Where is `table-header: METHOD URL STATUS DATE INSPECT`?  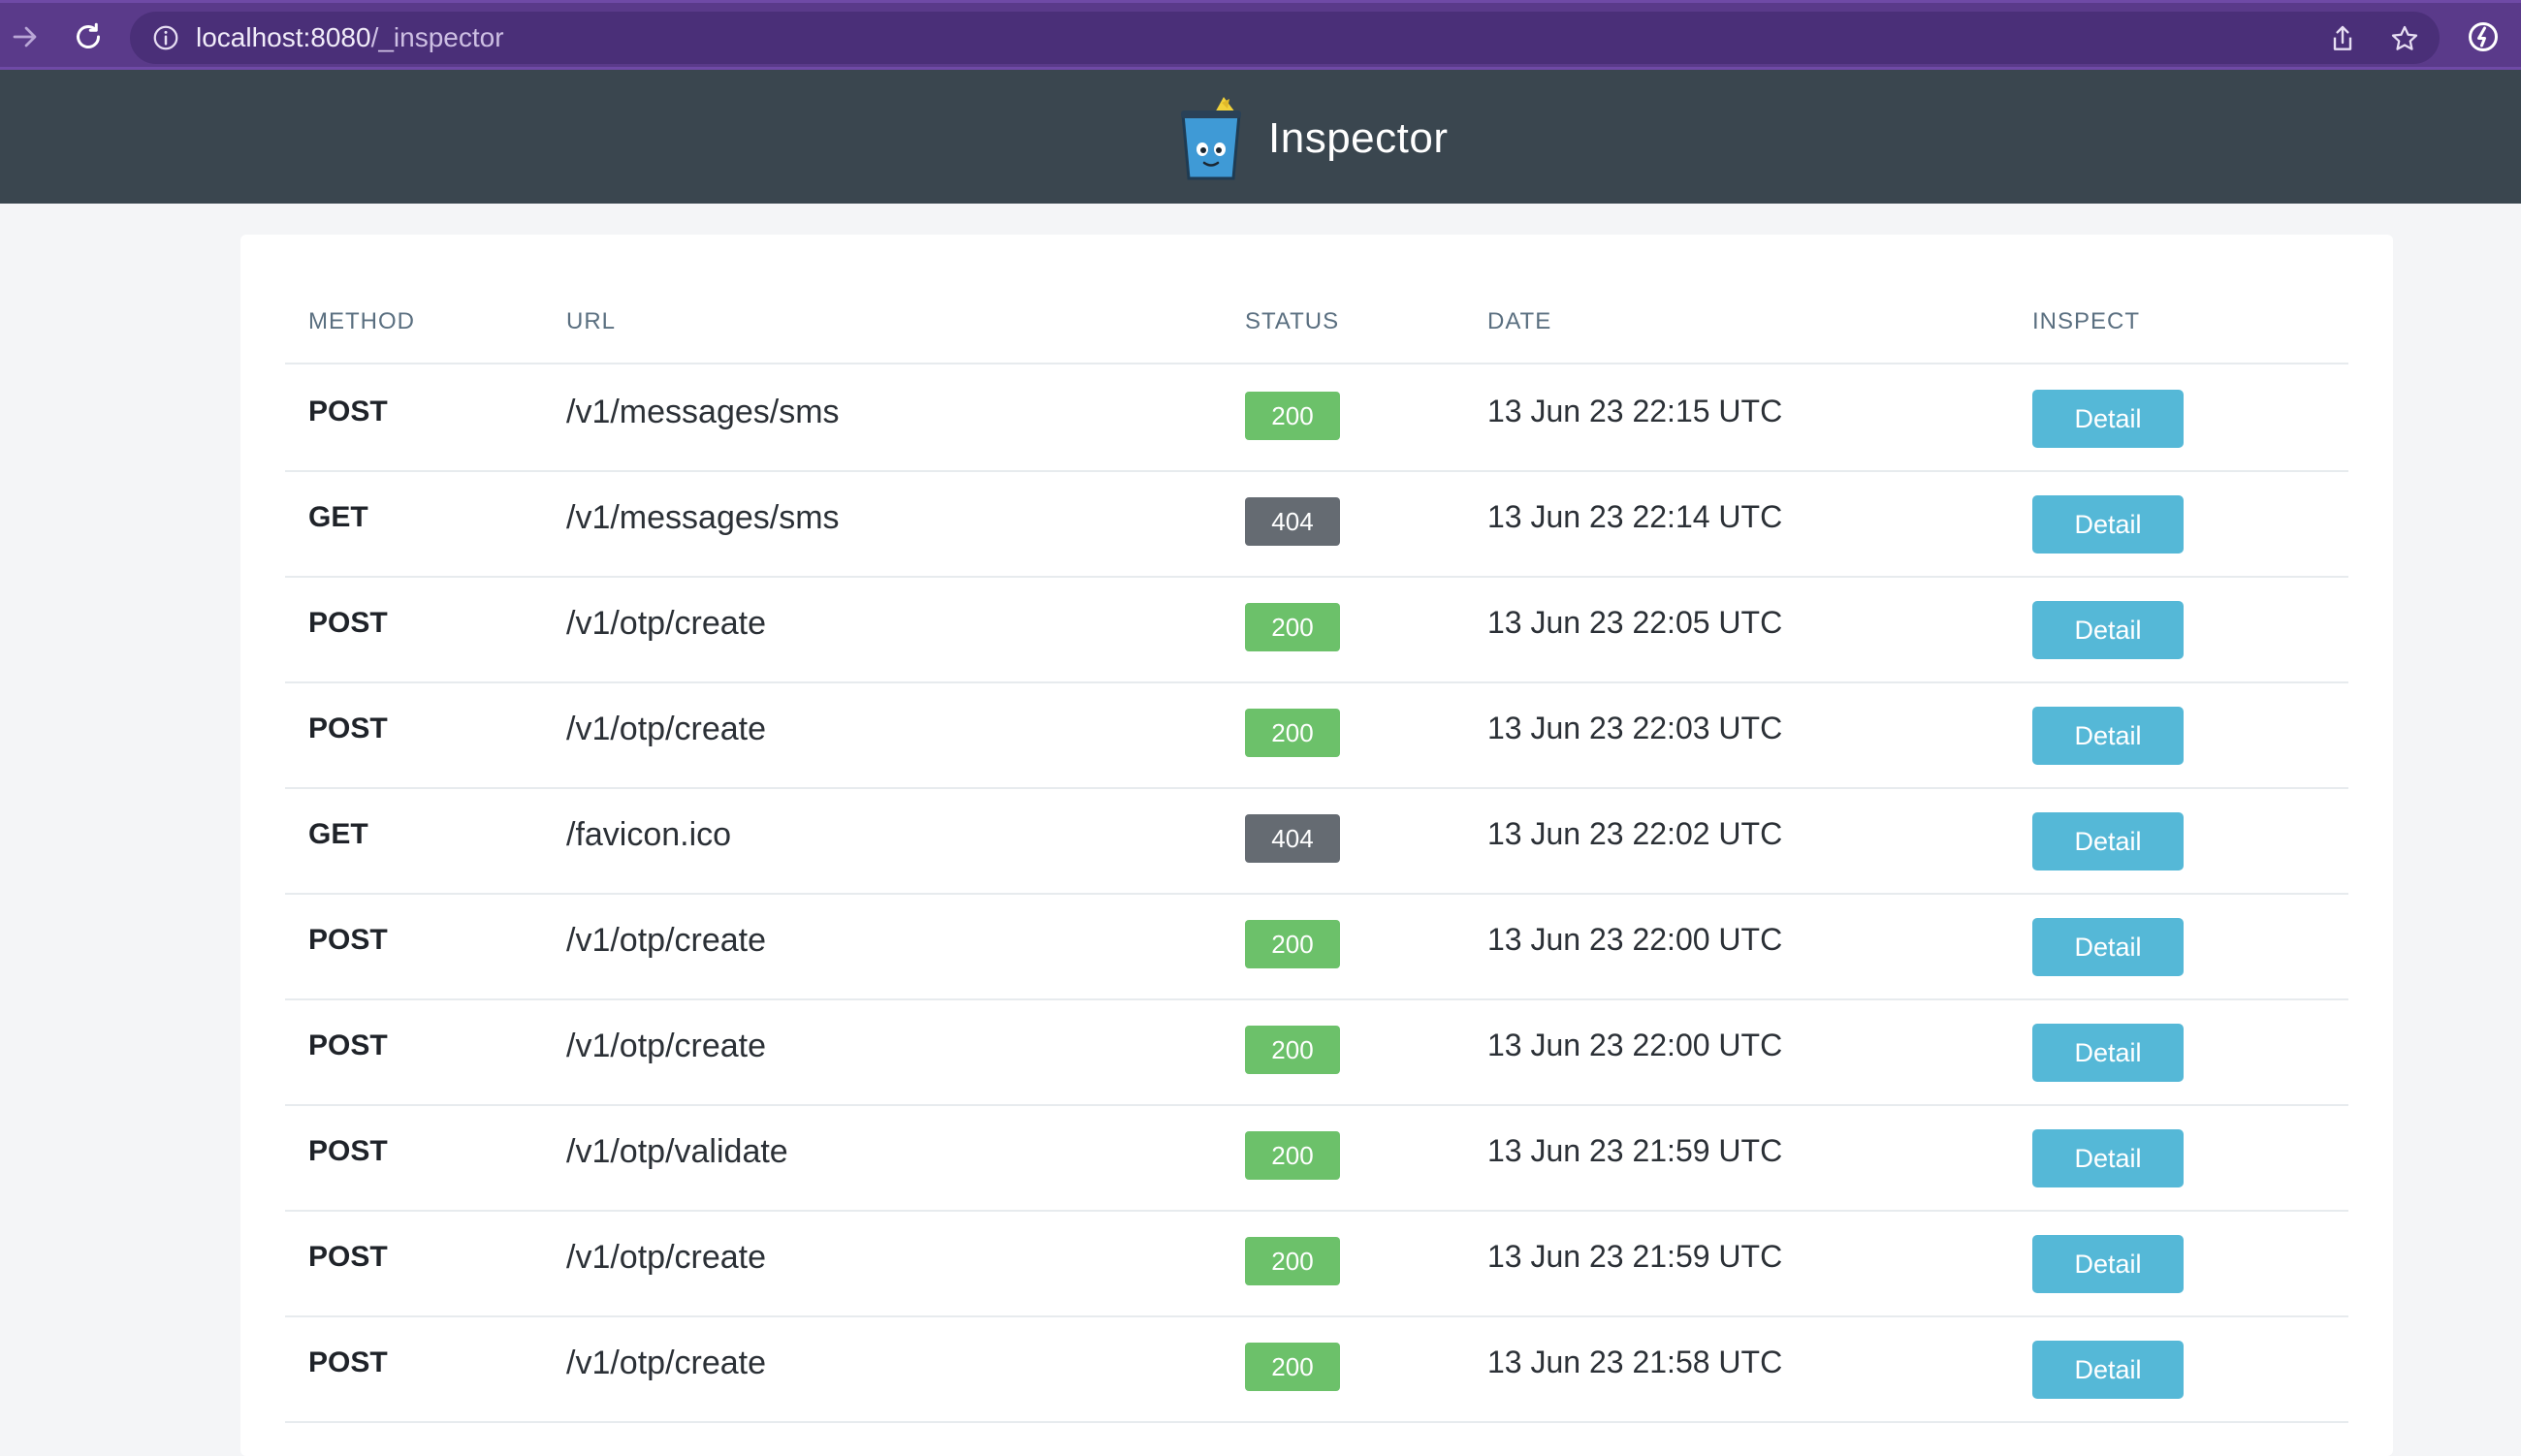
table-header: METHOD URL STATUS DATE INSPECT is located at coordinates (1317, 331).